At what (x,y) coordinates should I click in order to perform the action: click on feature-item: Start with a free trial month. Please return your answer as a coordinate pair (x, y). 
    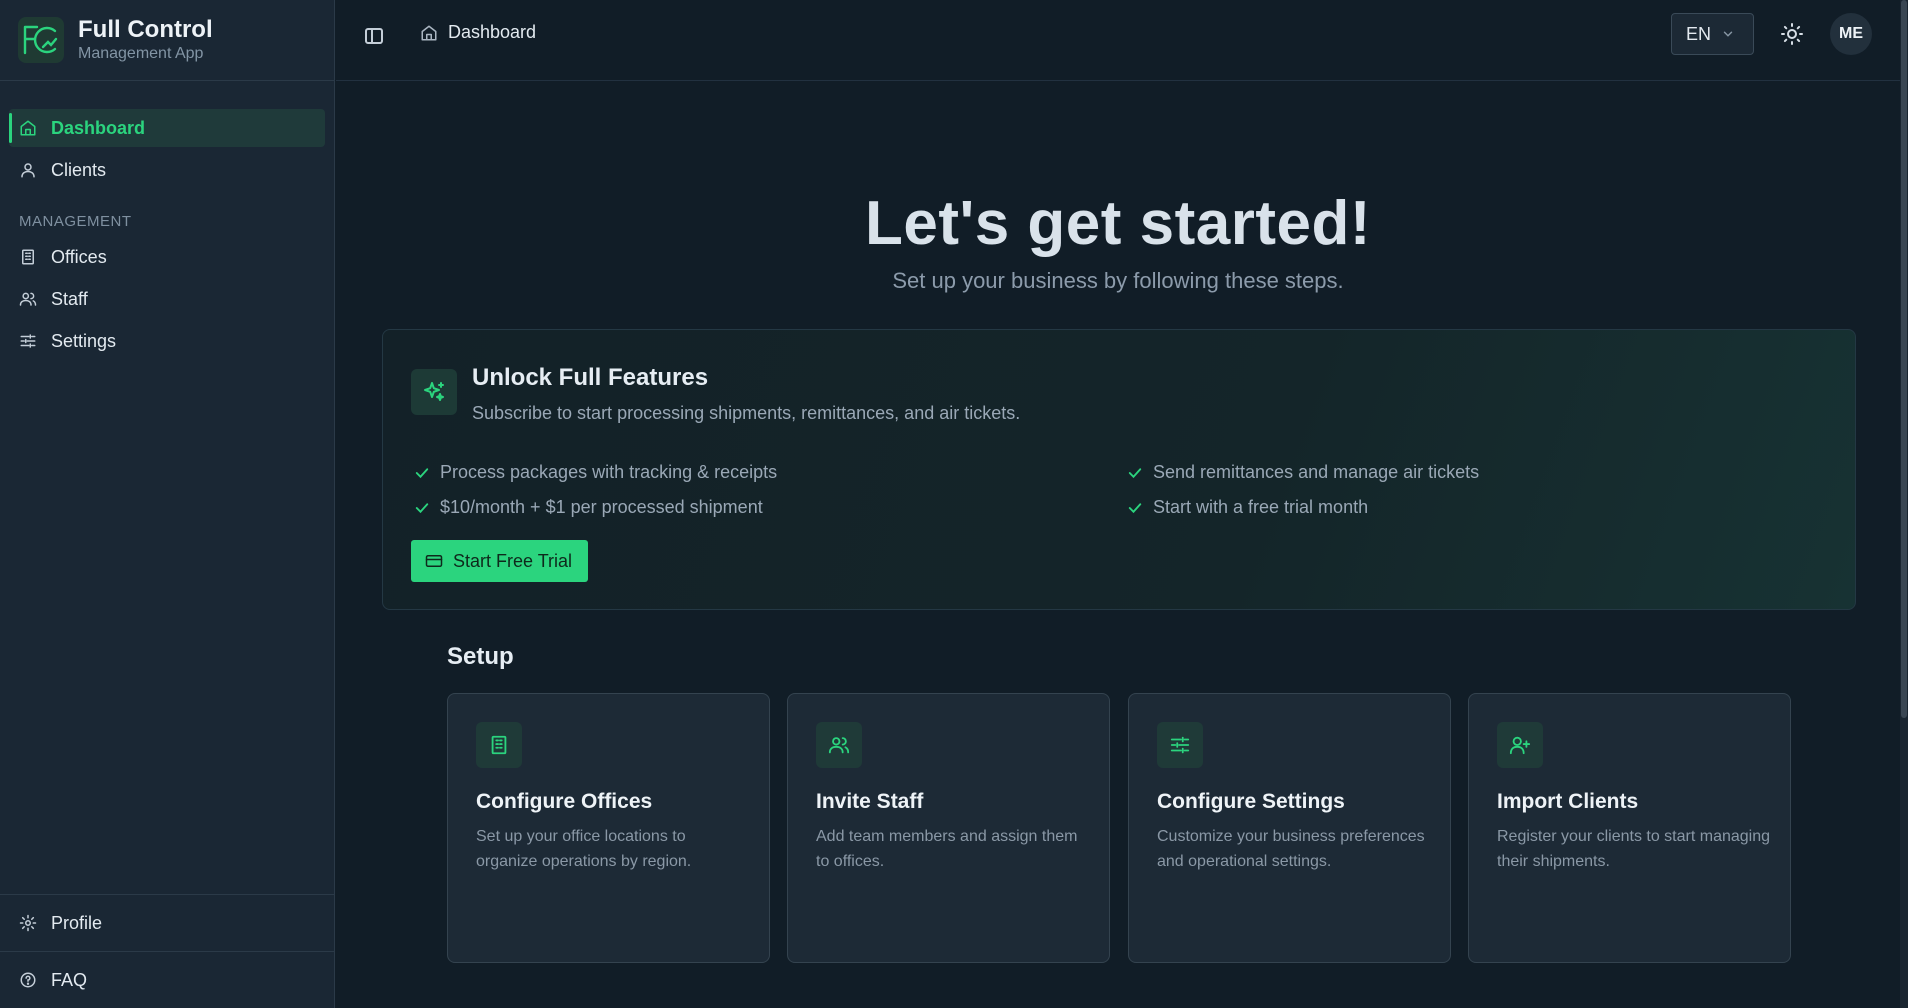
    Looking at the image, I should click on (1247, 507).